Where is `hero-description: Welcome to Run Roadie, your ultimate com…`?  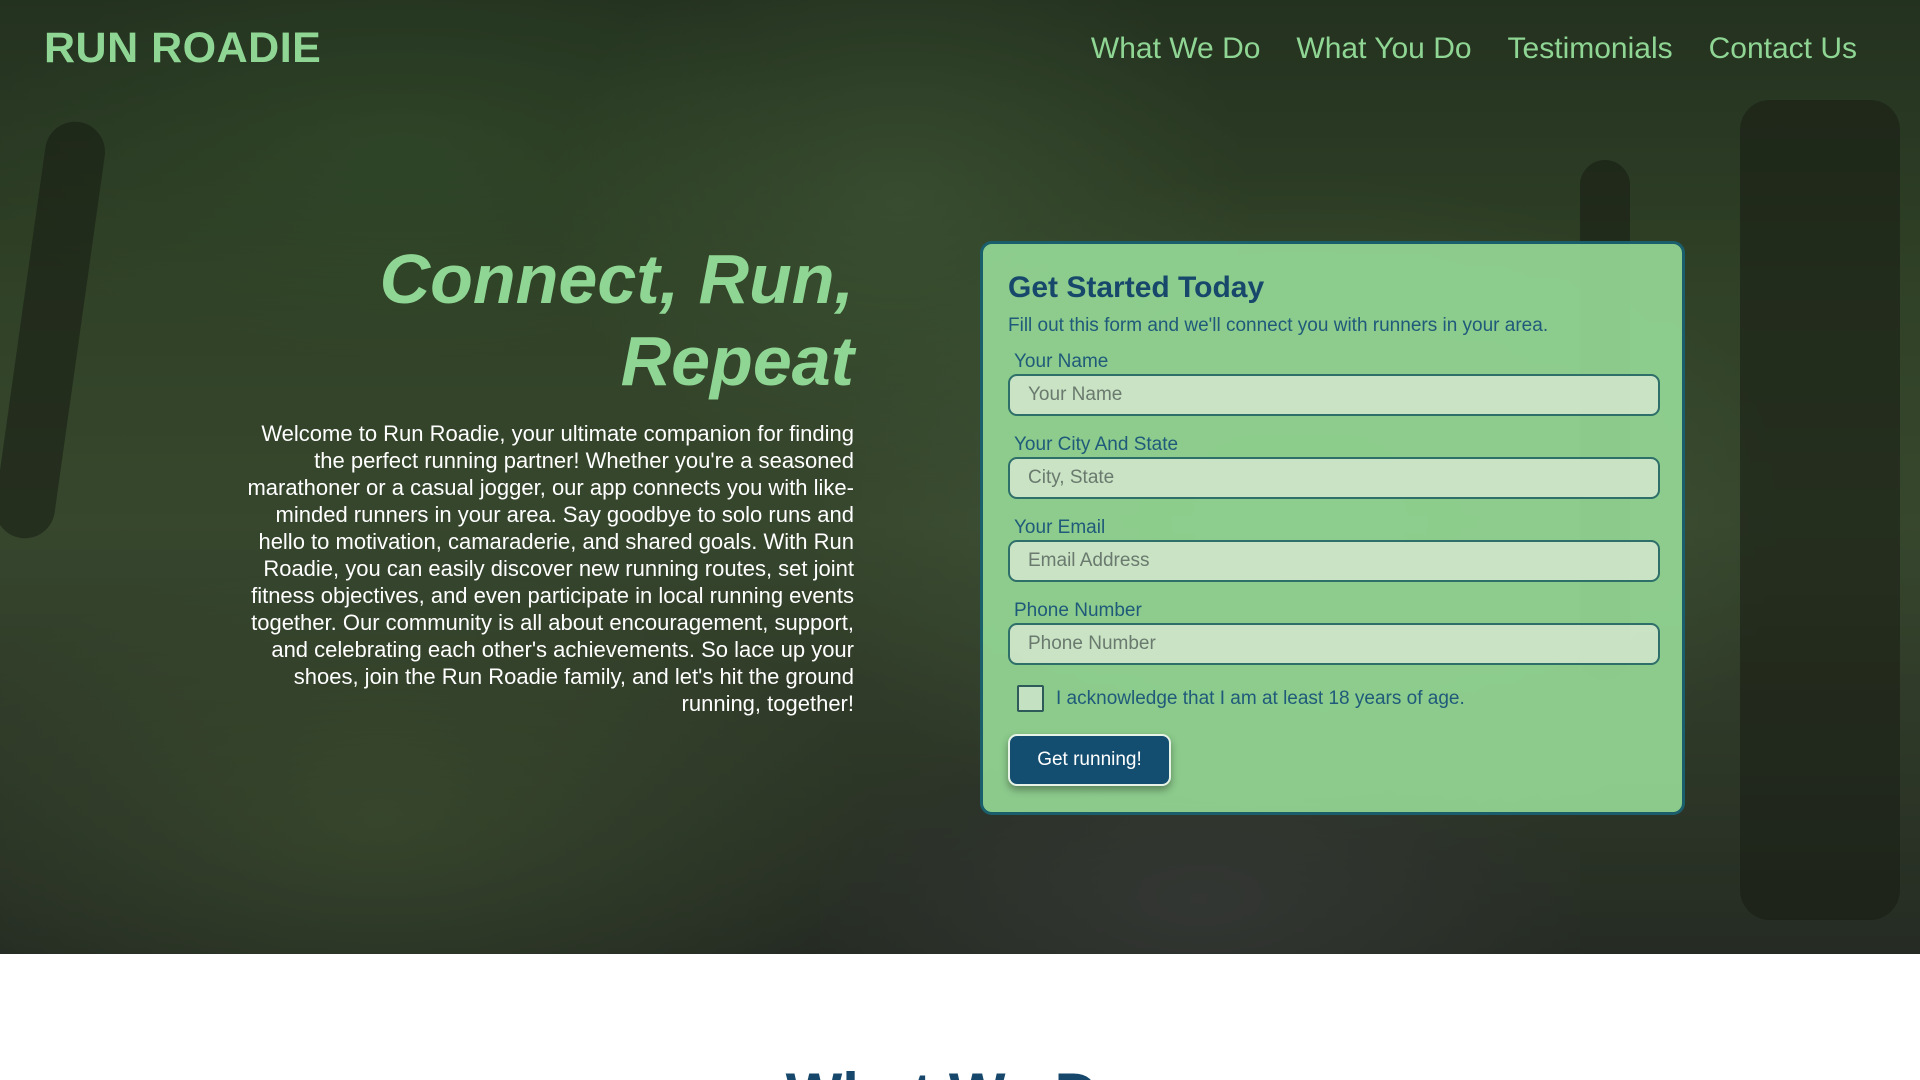 hero-description: Welcome to Run Roadie, your ultimate com… is located at coordinates (550, 568).